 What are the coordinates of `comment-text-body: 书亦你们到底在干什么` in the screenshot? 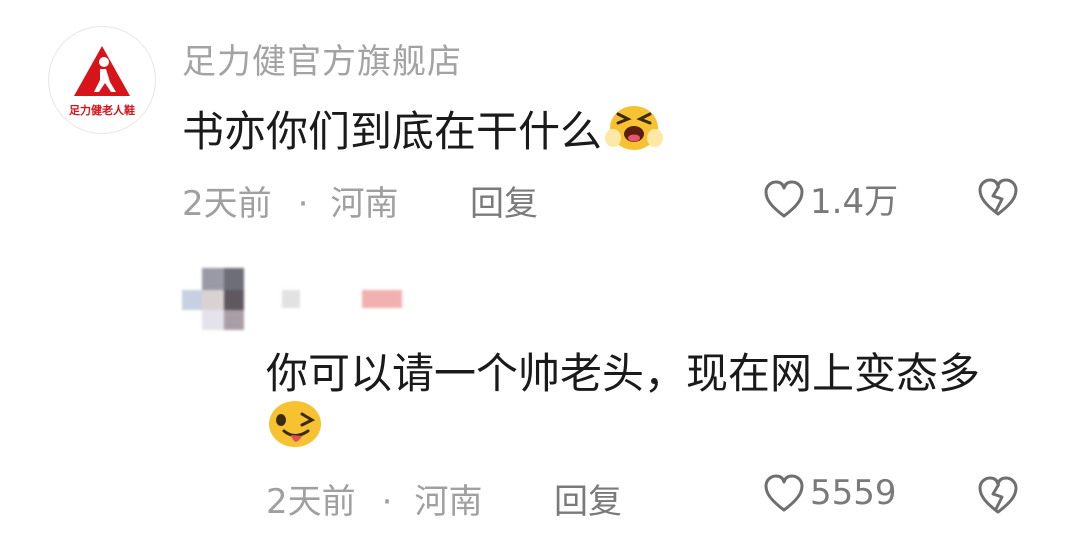 It's located at (392, 131).